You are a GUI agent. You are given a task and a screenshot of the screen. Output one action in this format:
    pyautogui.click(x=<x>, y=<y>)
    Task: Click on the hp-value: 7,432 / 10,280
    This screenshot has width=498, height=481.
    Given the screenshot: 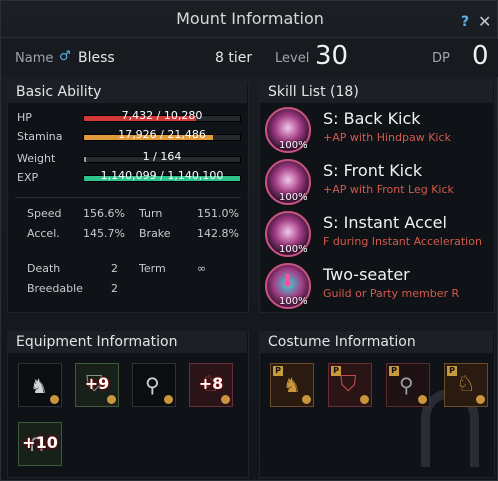 What is the action you would take?
    pyautogui.click(x=162, y=115)
    